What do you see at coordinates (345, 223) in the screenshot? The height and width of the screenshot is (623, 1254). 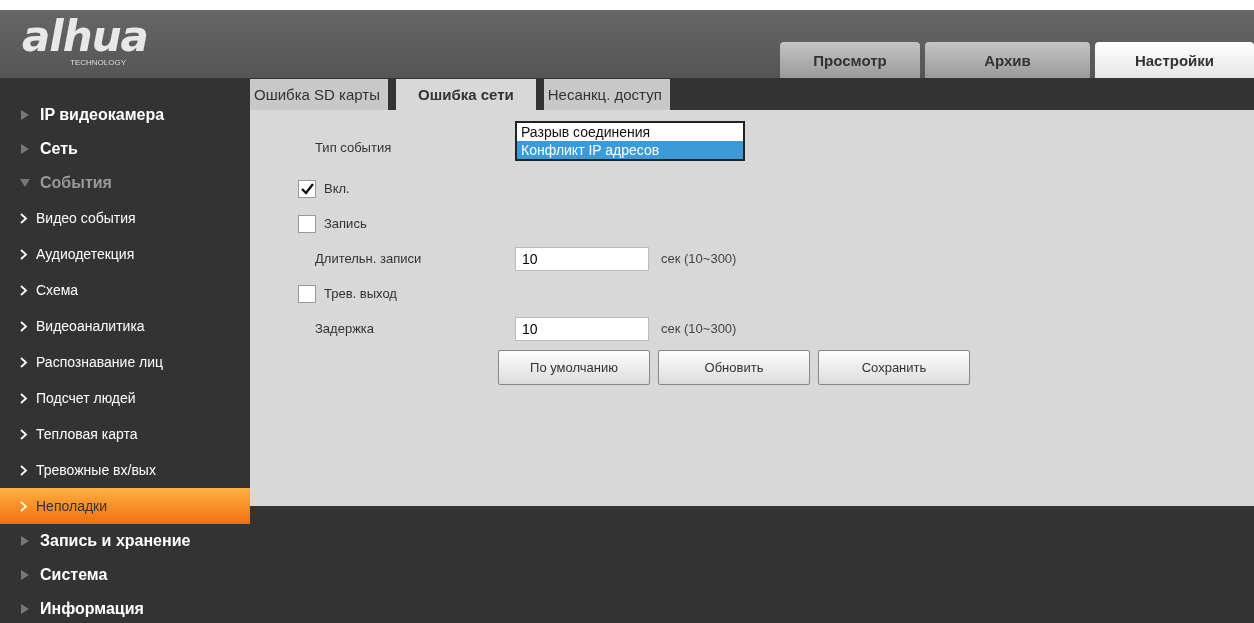 I see `checkbox-label: Запись` at bounding box center [345, 223].